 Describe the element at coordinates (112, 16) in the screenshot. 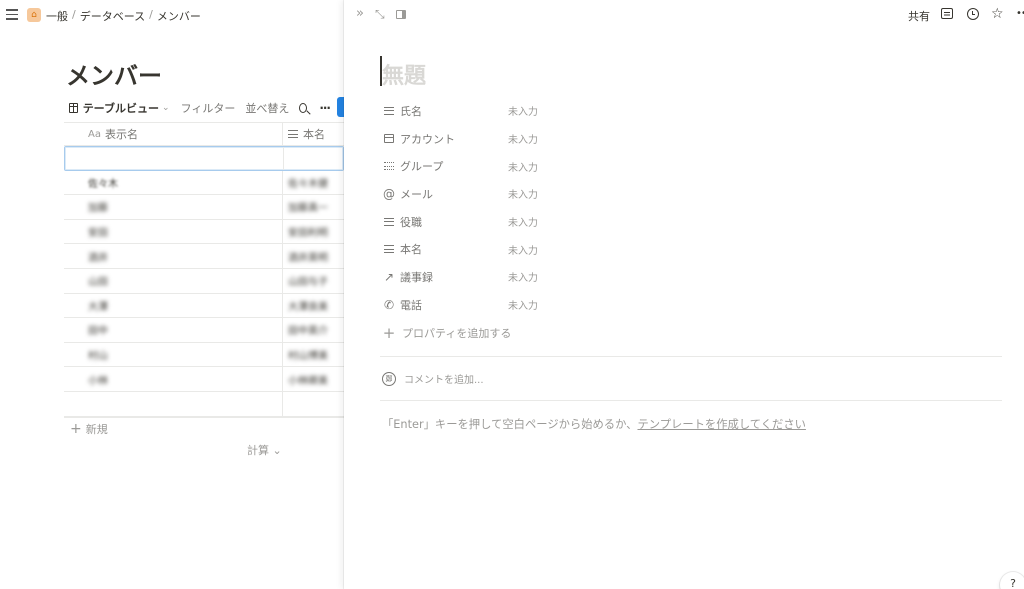

I see `breadcrumb-item-database: データベース` at that location.